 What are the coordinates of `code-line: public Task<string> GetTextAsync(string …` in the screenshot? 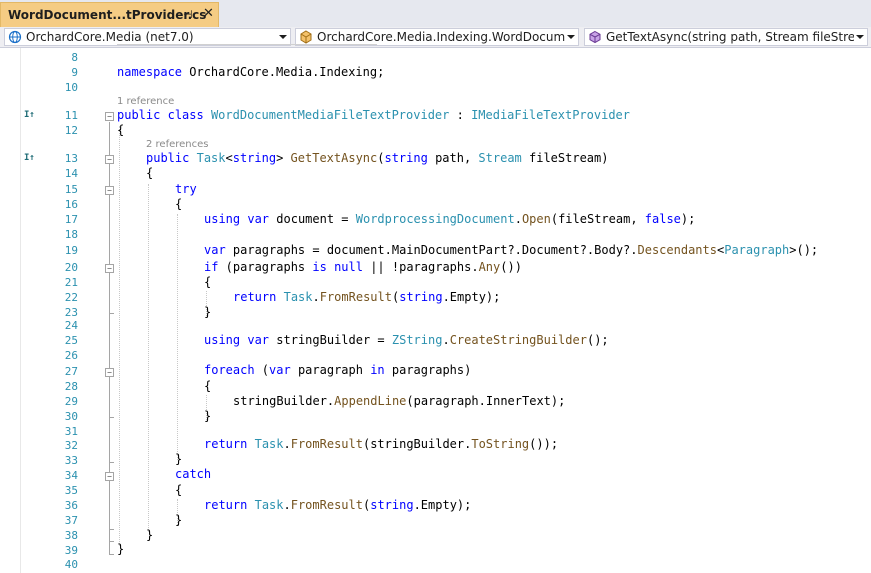 It's located at (377, 158).